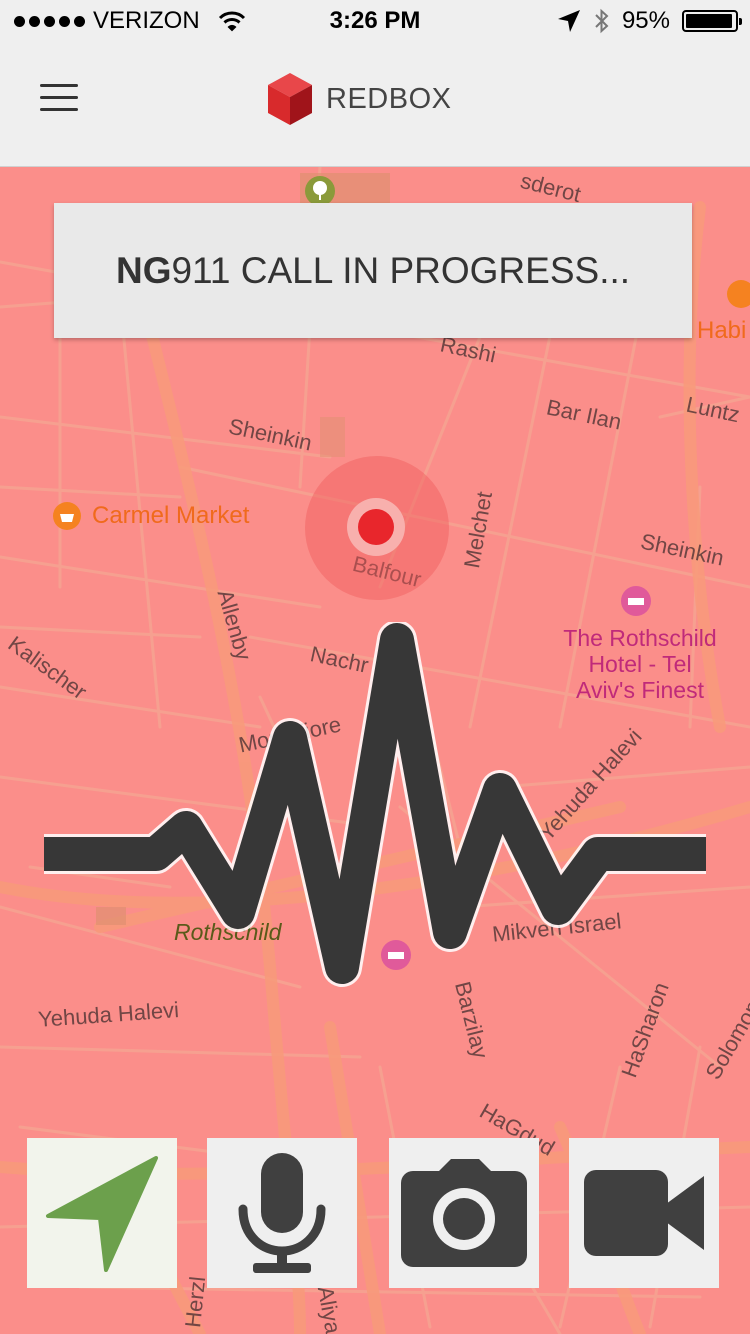  I want to click on shopping-basket-icon, so click(67, 516).